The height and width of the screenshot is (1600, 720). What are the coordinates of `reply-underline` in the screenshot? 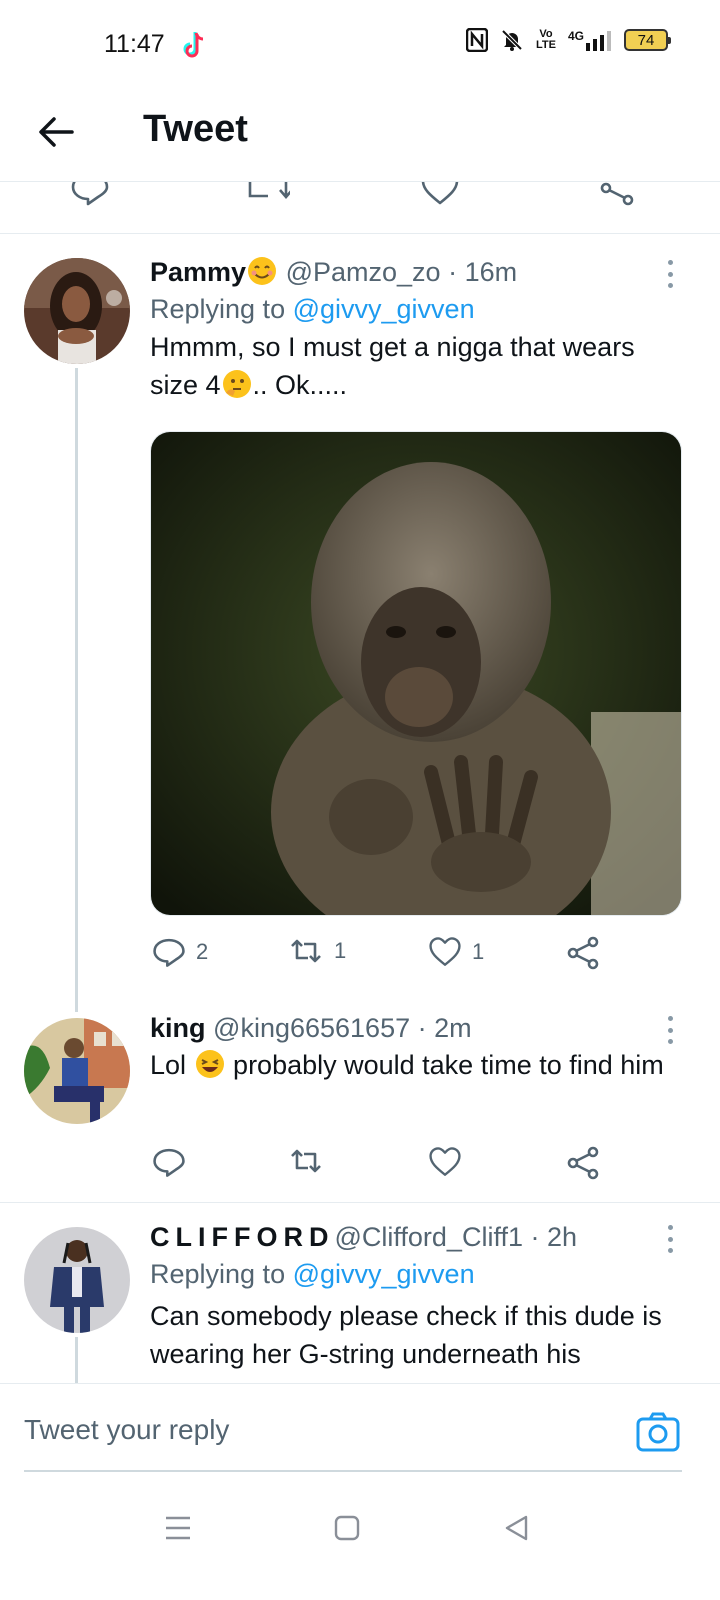 It's located at (353, 1471).